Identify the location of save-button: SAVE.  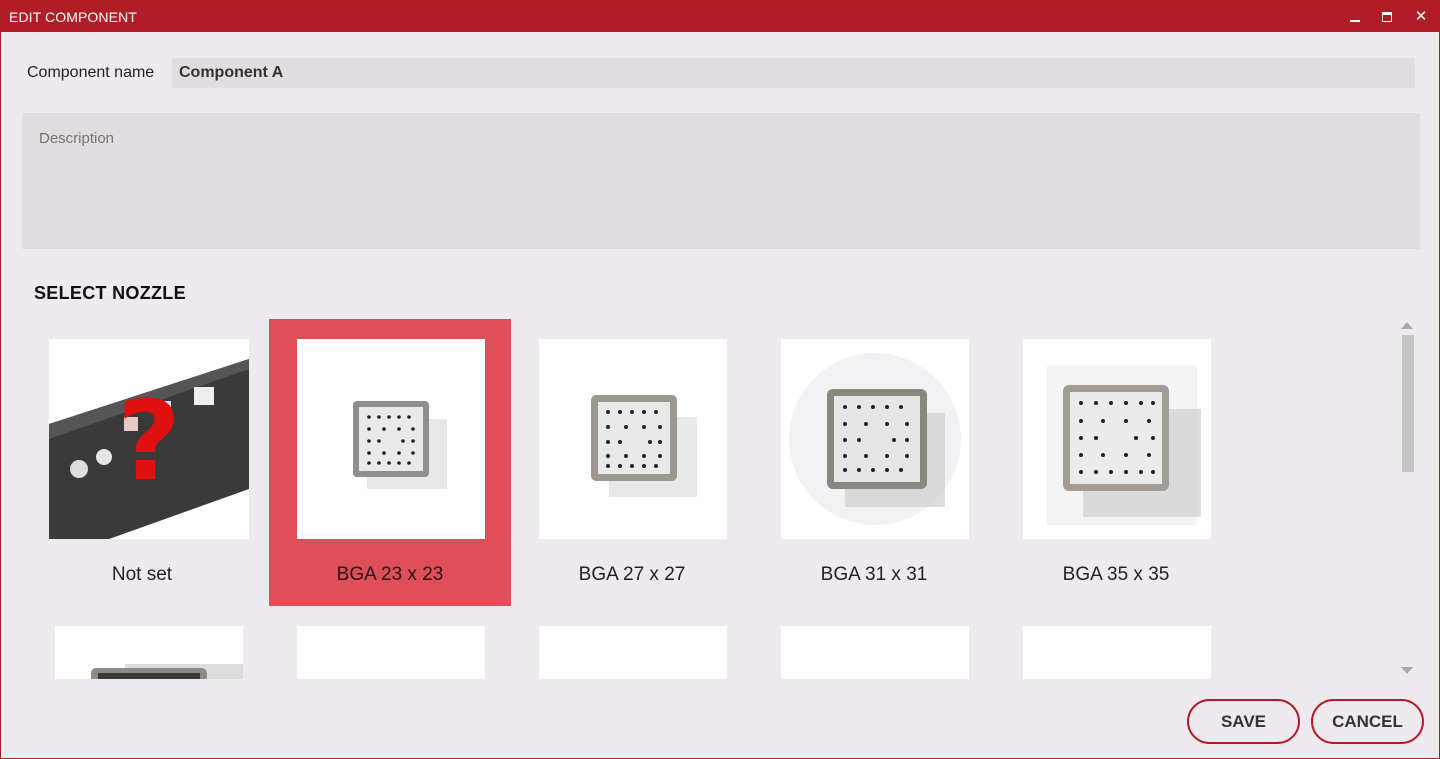
(1243, 721).